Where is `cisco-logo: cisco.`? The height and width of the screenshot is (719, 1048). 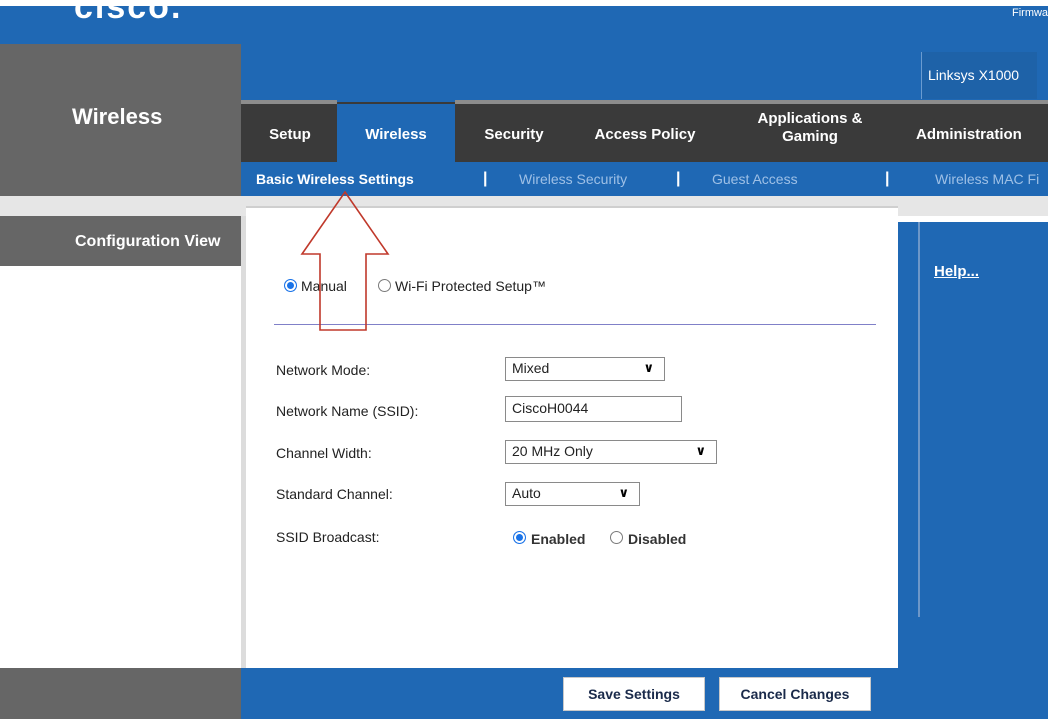
cisco-logo: cisco. is located at coordinates (128, 13).